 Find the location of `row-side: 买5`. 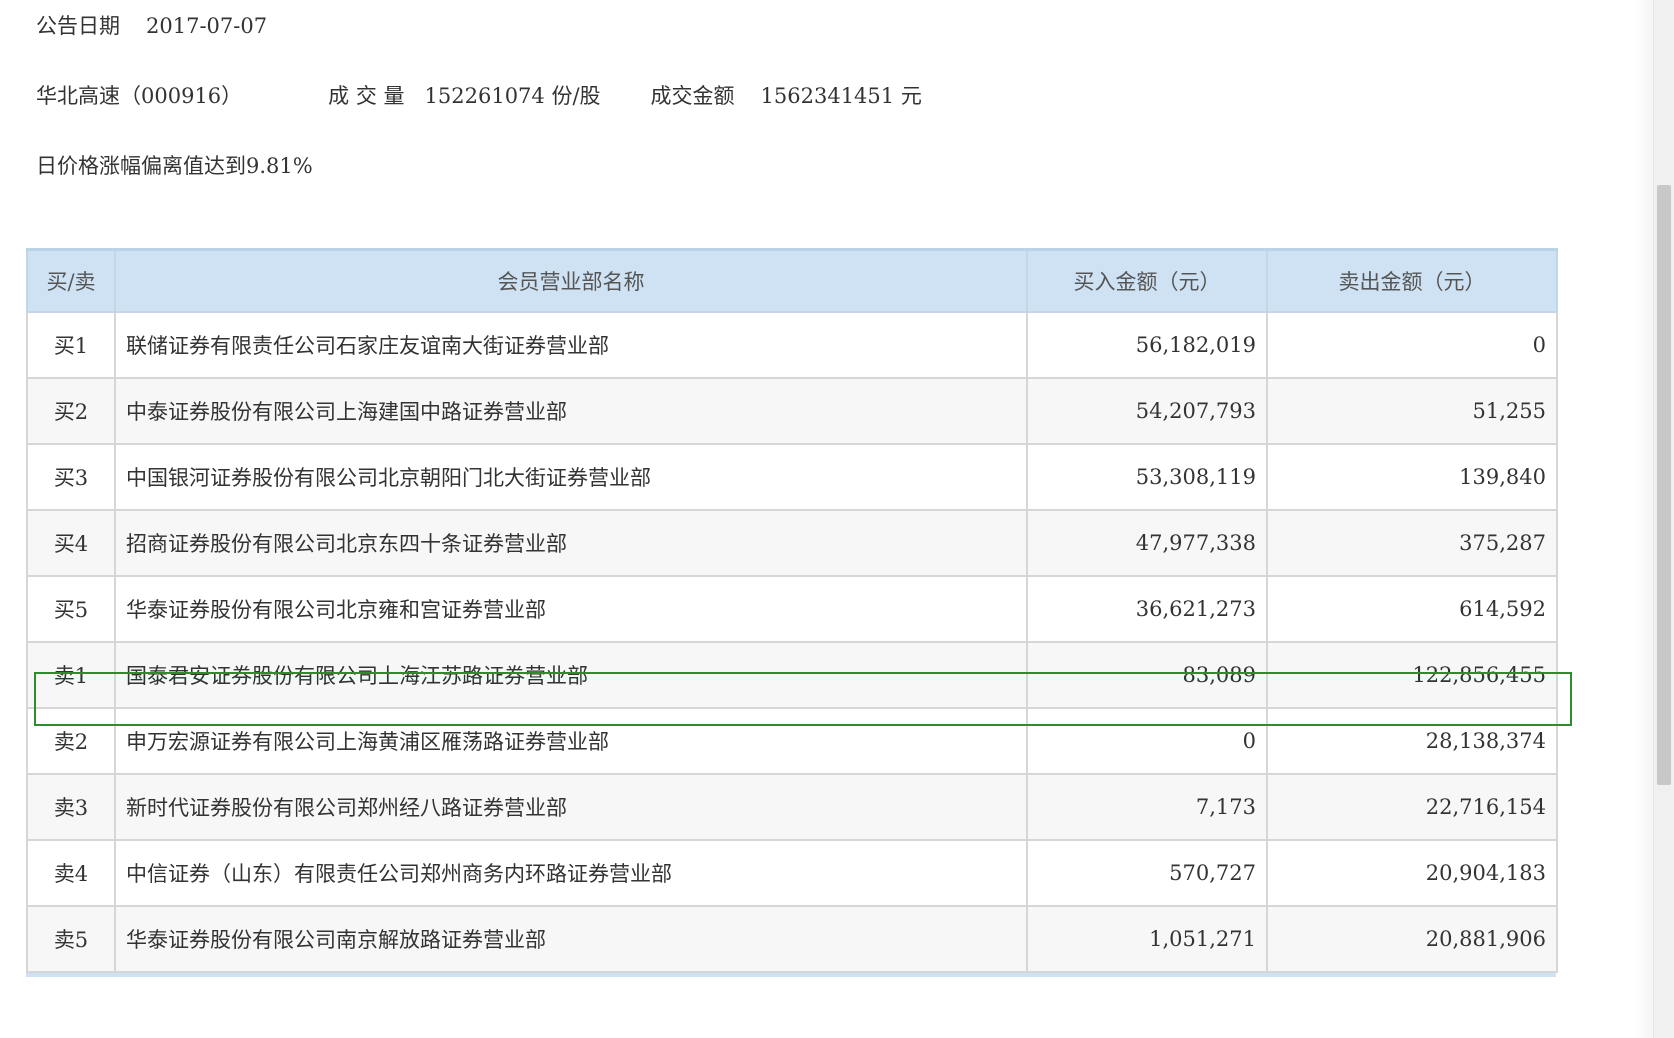

row-side: 买5 is located at coordinates (71, 608).